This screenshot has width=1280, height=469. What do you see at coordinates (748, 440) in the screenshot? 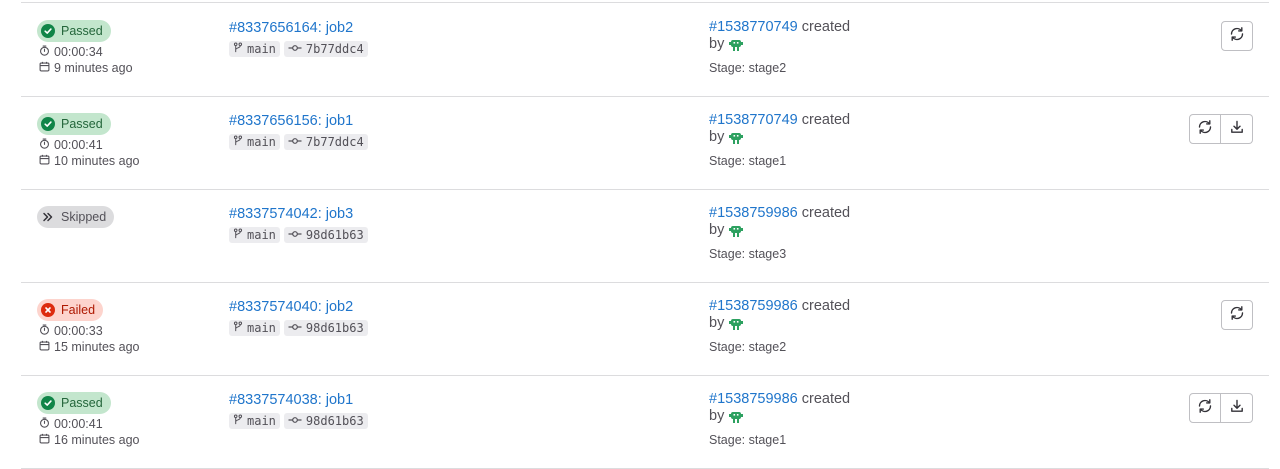
I see `stage-text: Stage: stage1` at bounding box center [748, 440].